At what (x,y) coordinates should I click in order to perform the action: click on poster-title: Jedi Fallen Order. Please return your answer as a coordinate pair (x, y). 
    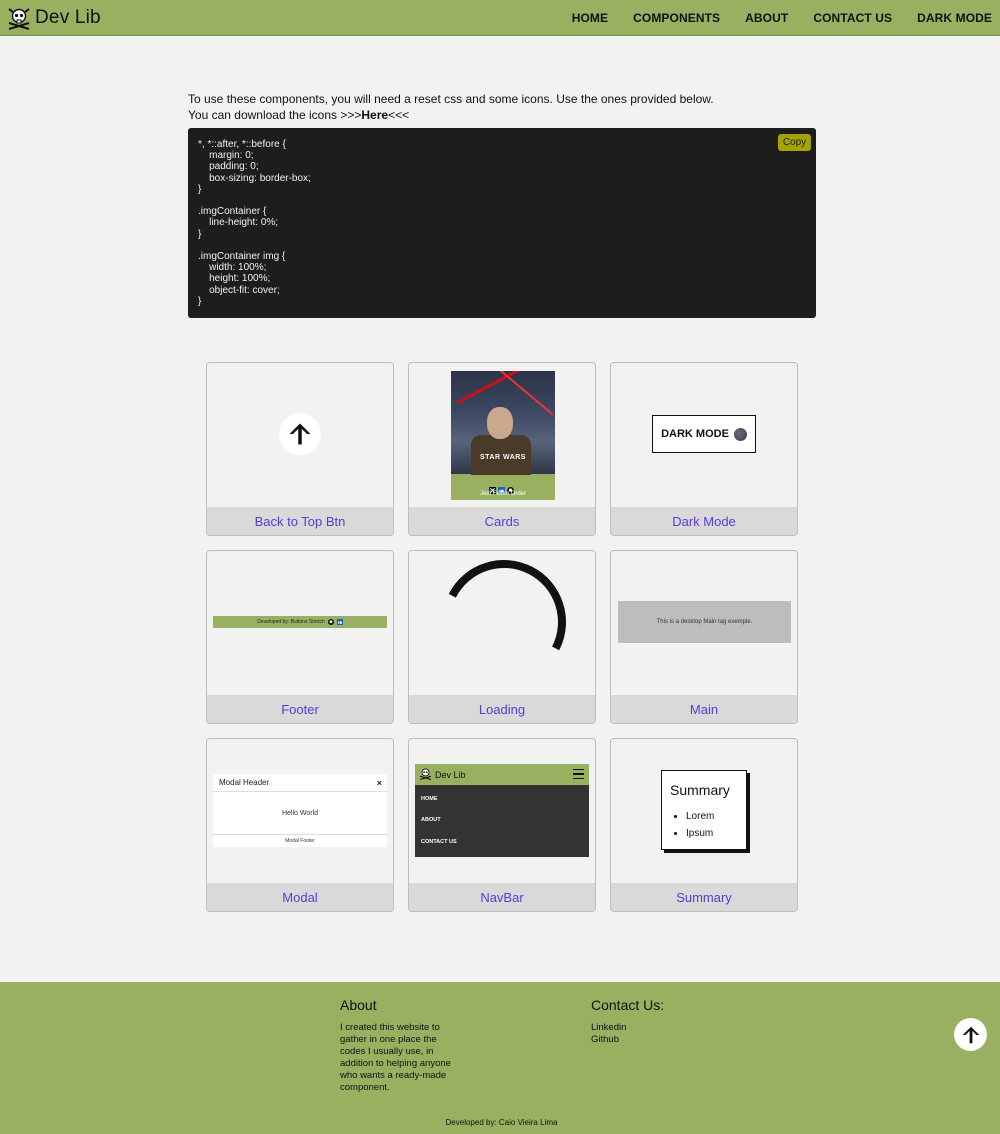
    Looking at the image, I should click on (503, 494).